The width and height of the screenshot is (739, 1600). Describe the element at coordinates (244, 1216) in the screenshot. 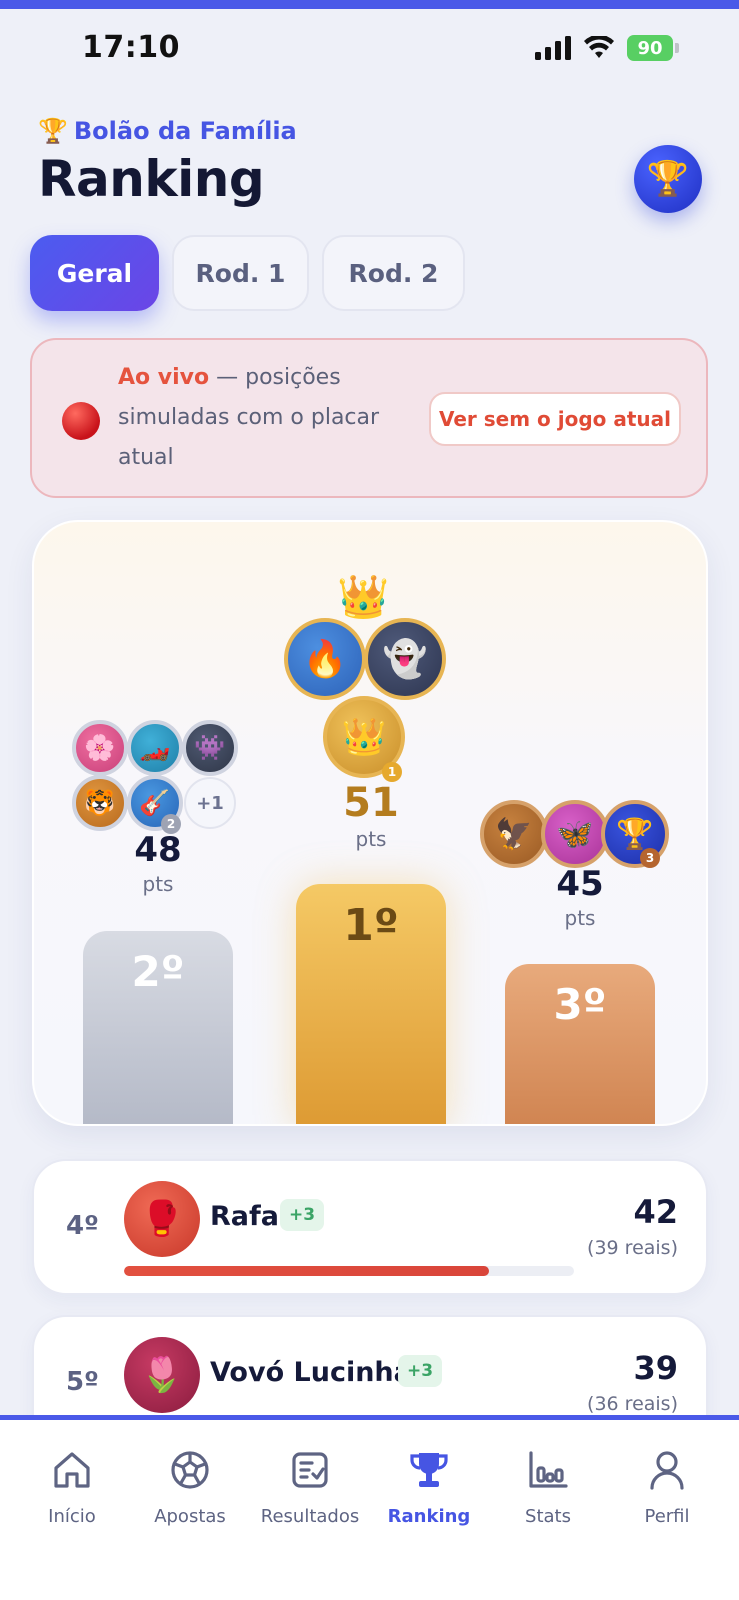

I see `rank-name: Rafa` at that location.